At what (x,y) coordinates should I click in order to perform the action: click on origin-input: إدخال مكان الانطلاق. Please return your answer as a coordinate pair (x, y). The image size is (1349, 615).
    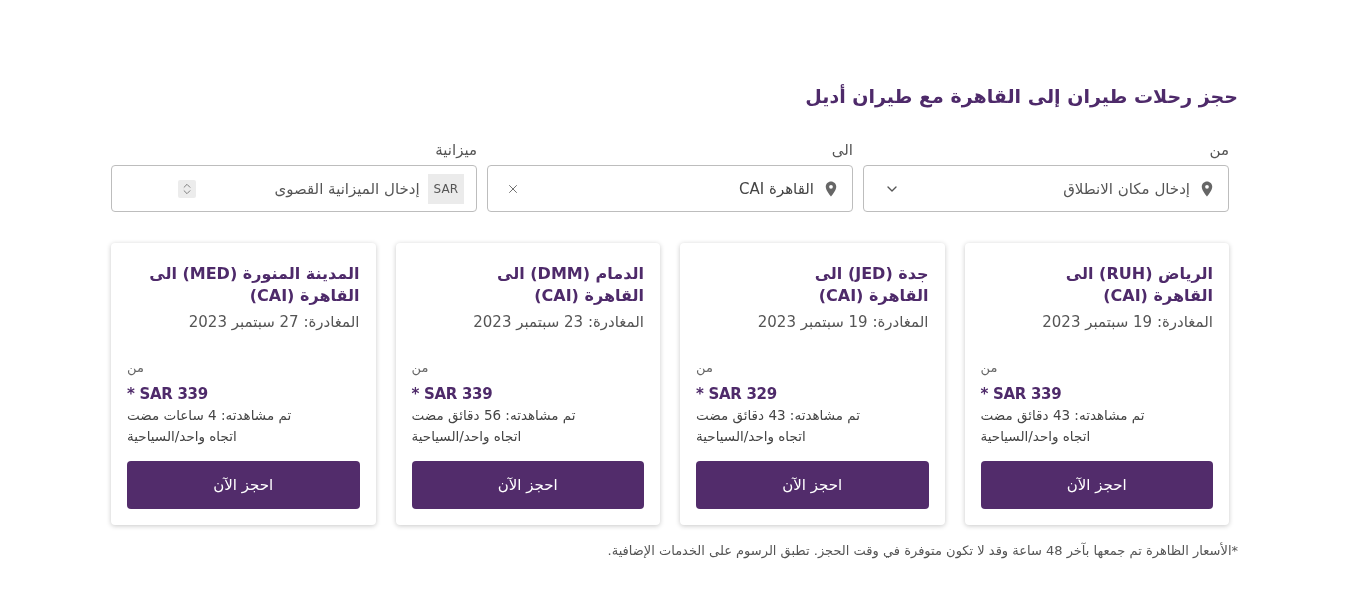
    Looking at the image, I should click on (1049, 188).